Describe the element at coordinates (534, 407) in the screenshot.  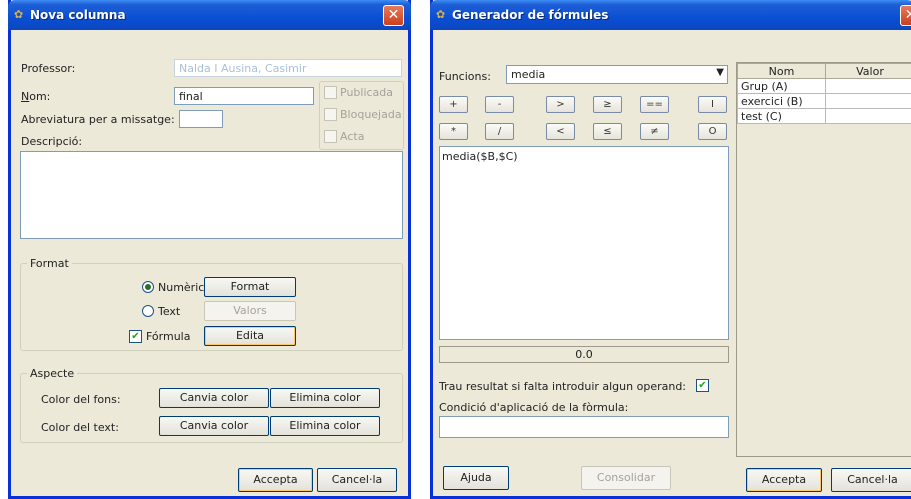
I see `condicio-label: Condició d'aplicació de la fòrmula:` at that location.